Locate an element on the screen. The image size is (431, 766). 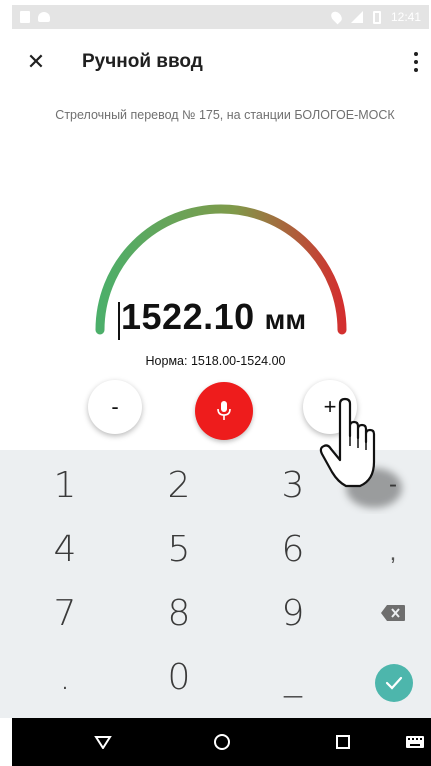
key-9: 9 is located at coordinates (293, 613).